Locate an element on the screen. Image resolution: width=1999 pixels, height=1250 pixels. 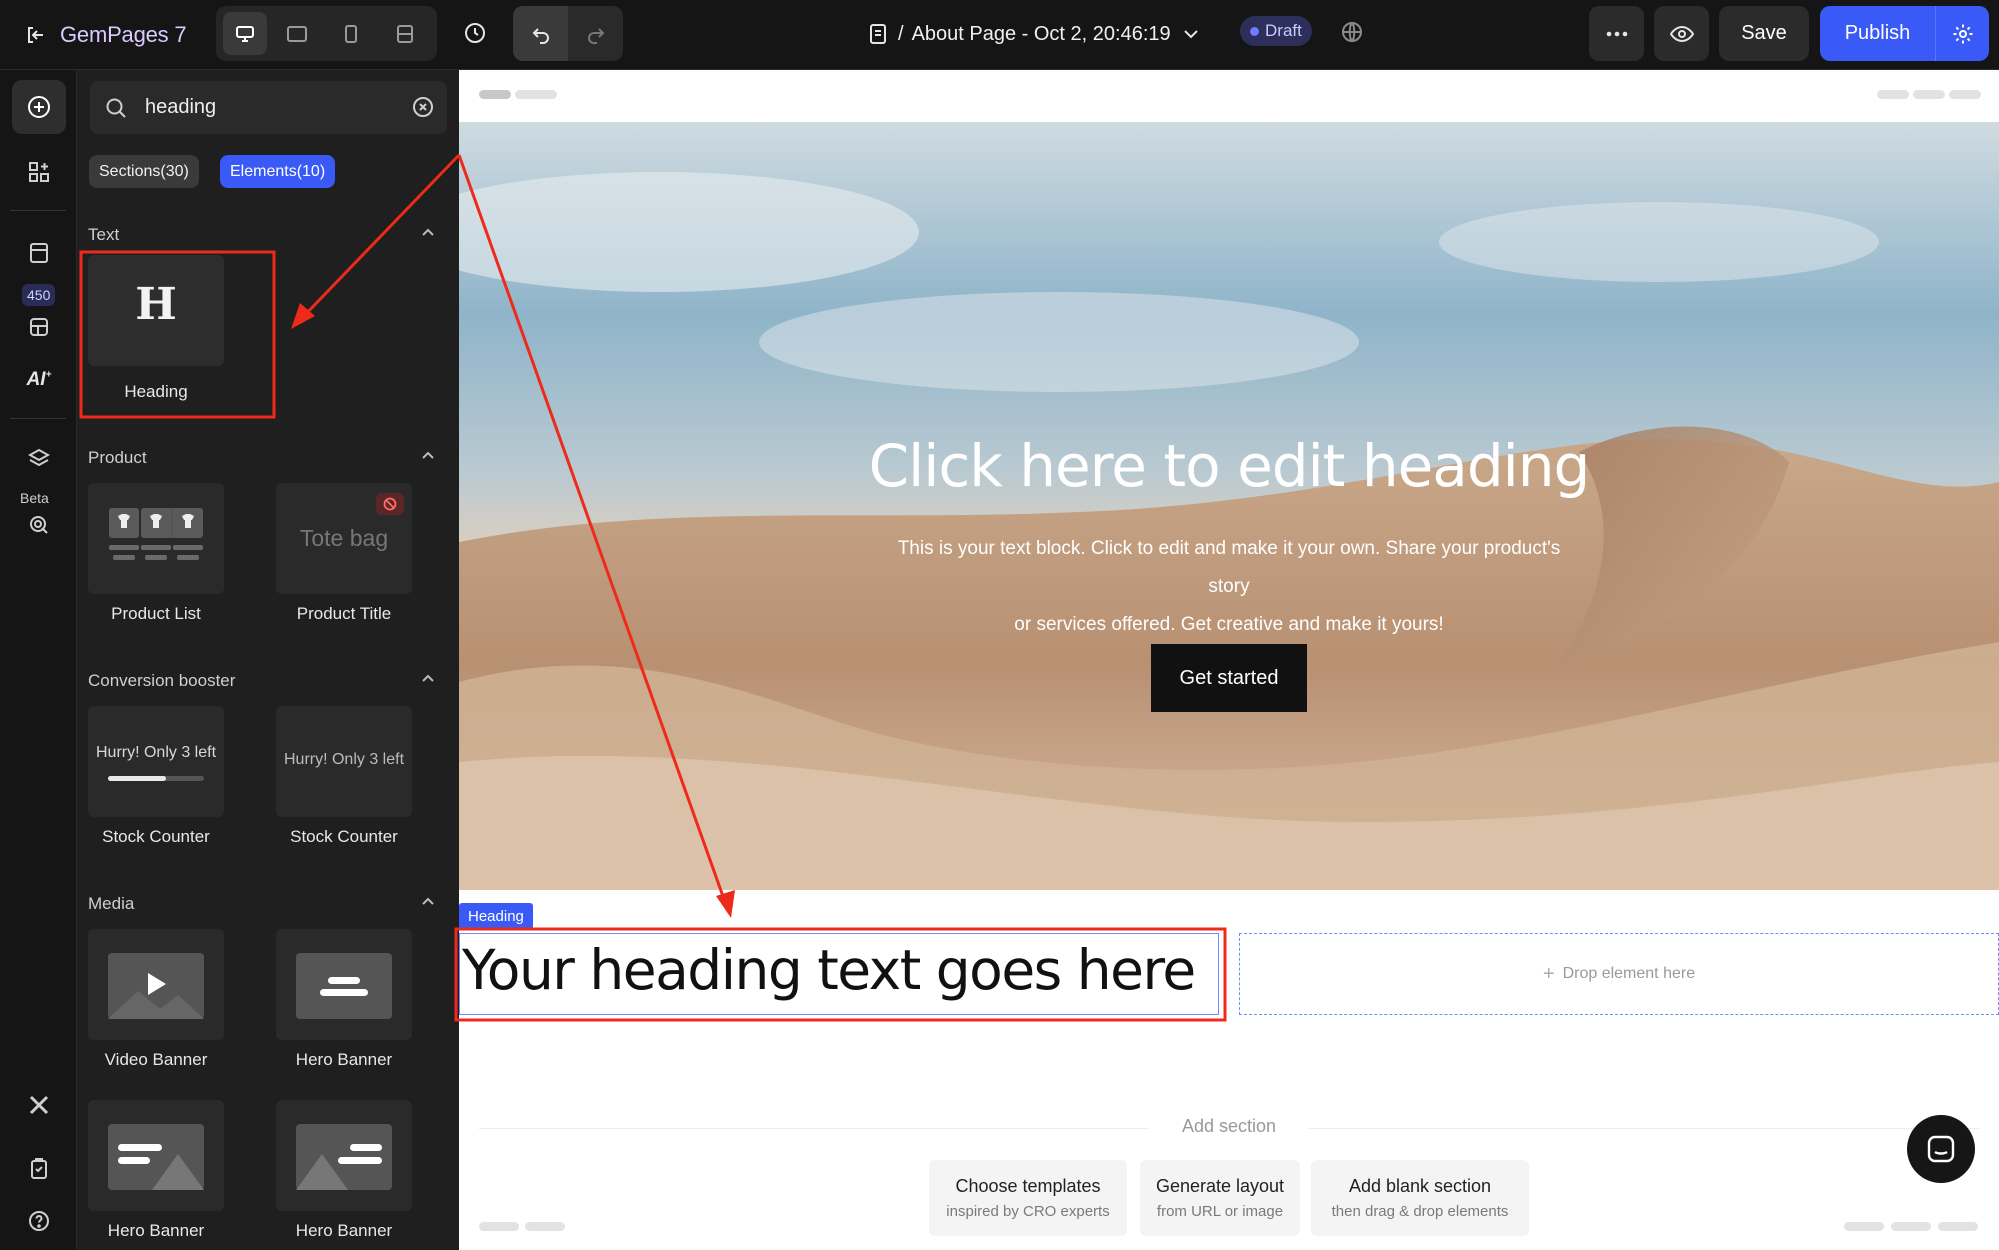
heading-selection-tag: Heading is located at coordinates (496, 916).